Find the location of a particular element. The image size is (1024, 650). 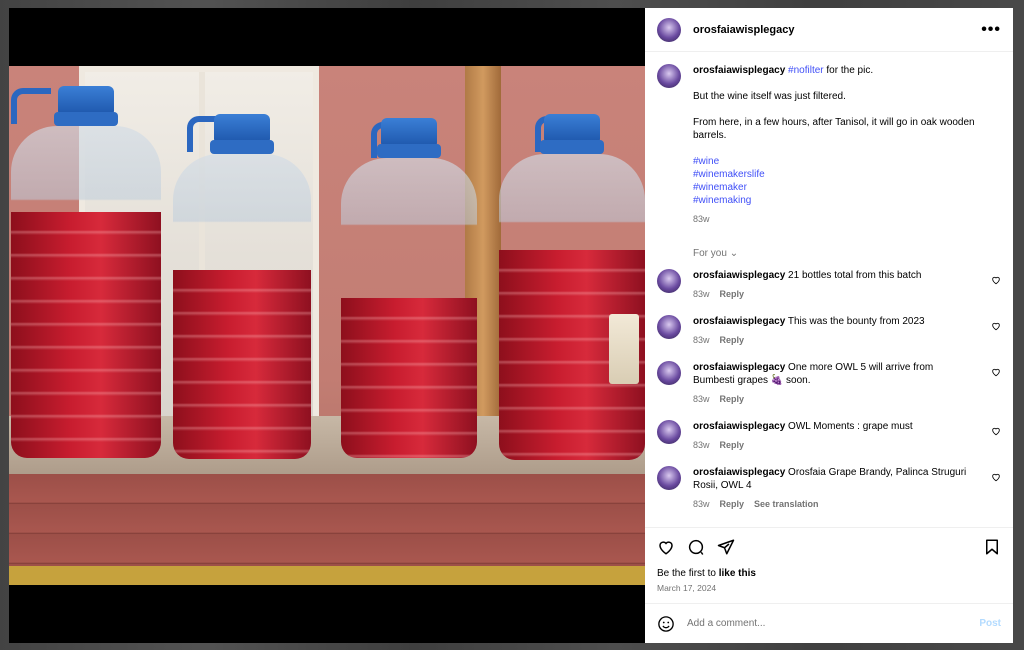

comment-text: 21 bottles total from this batch is located at coordinates (855, 275).